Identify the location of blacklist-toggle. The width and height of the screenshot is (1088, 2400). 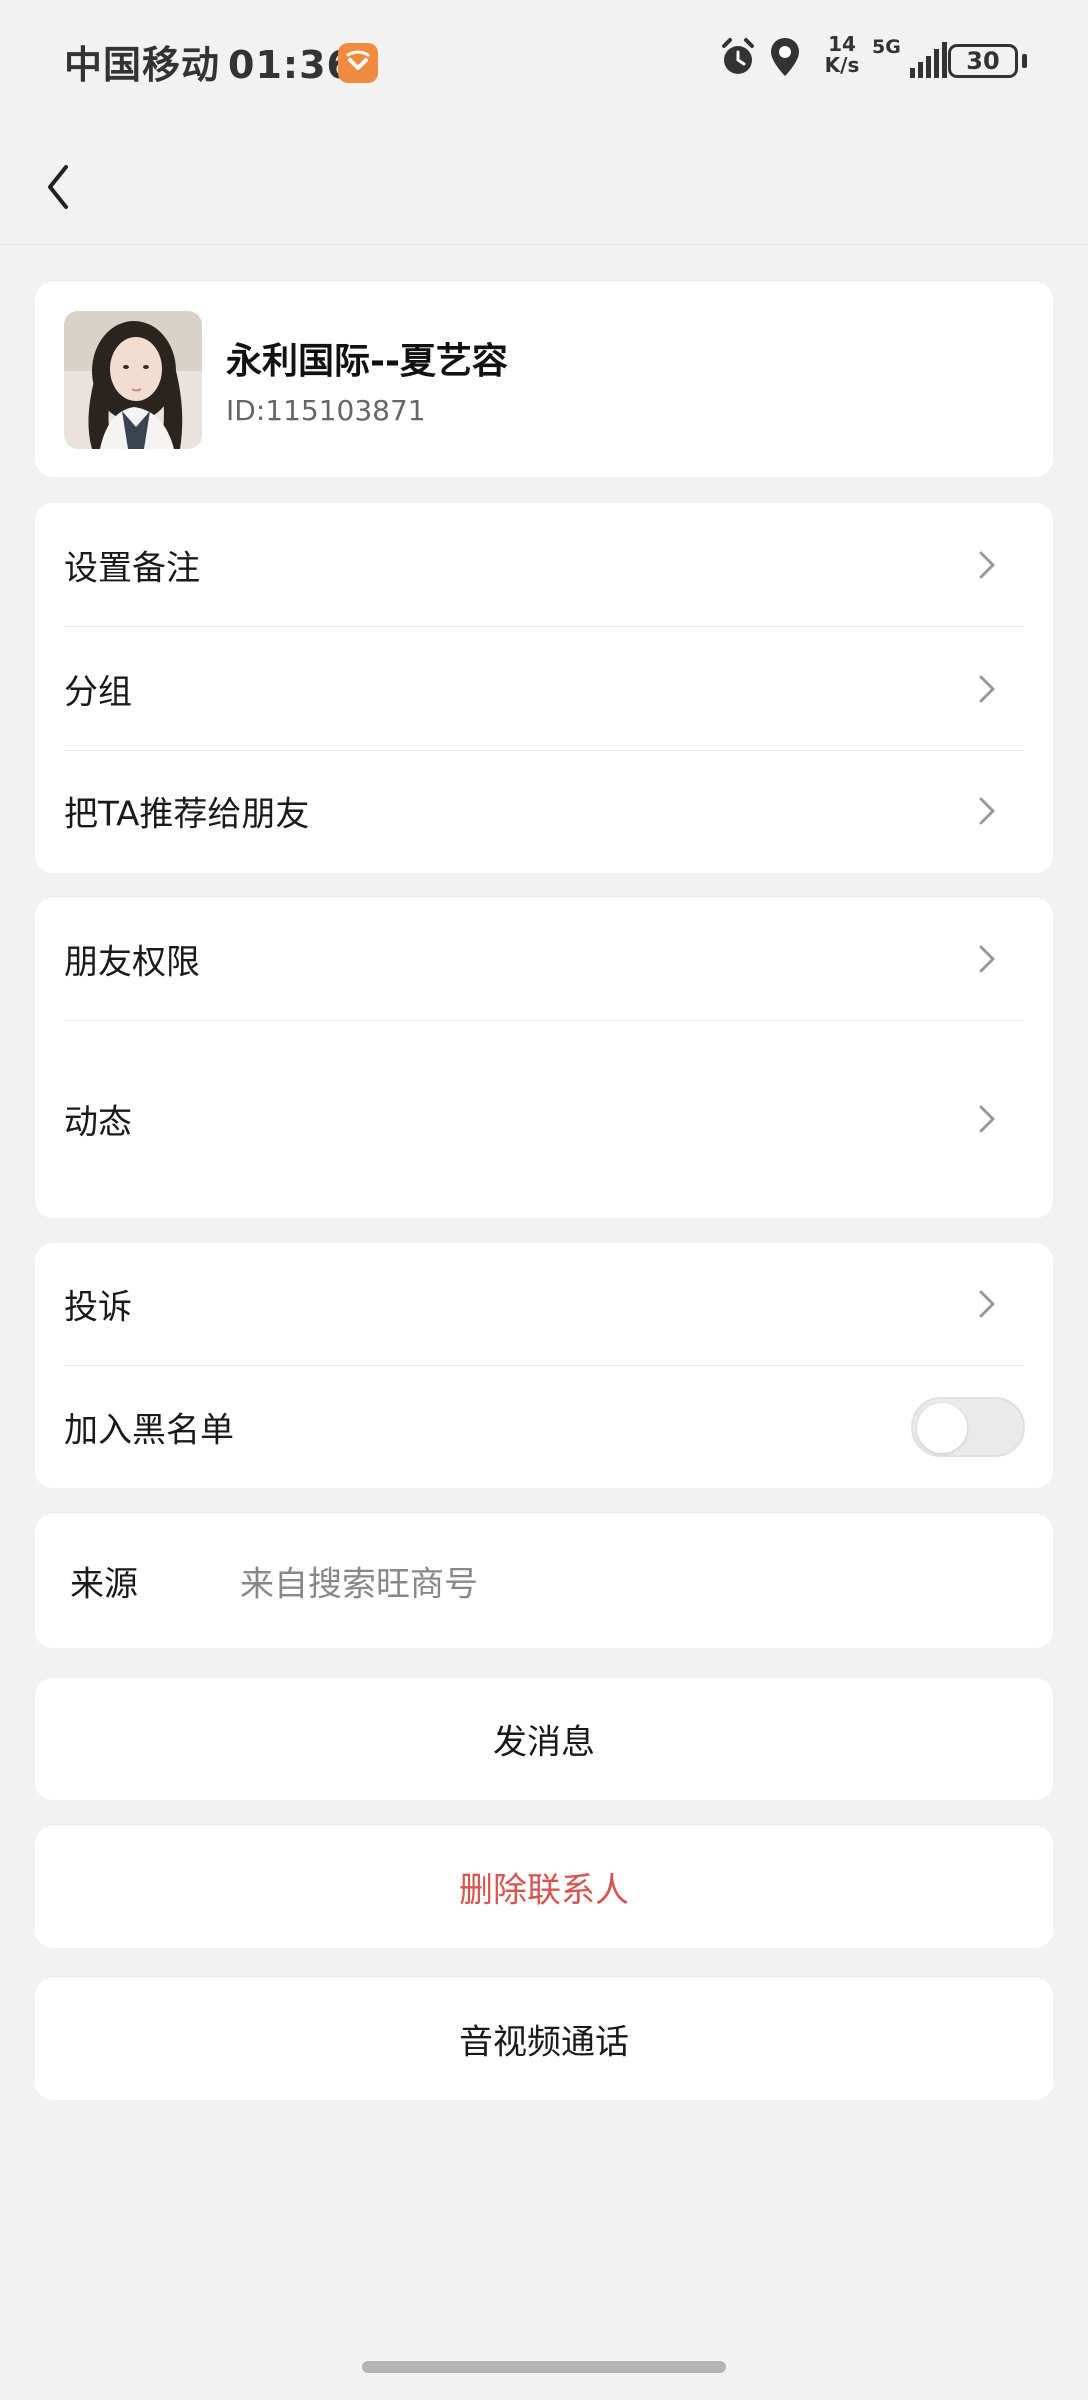
(968, 1427).